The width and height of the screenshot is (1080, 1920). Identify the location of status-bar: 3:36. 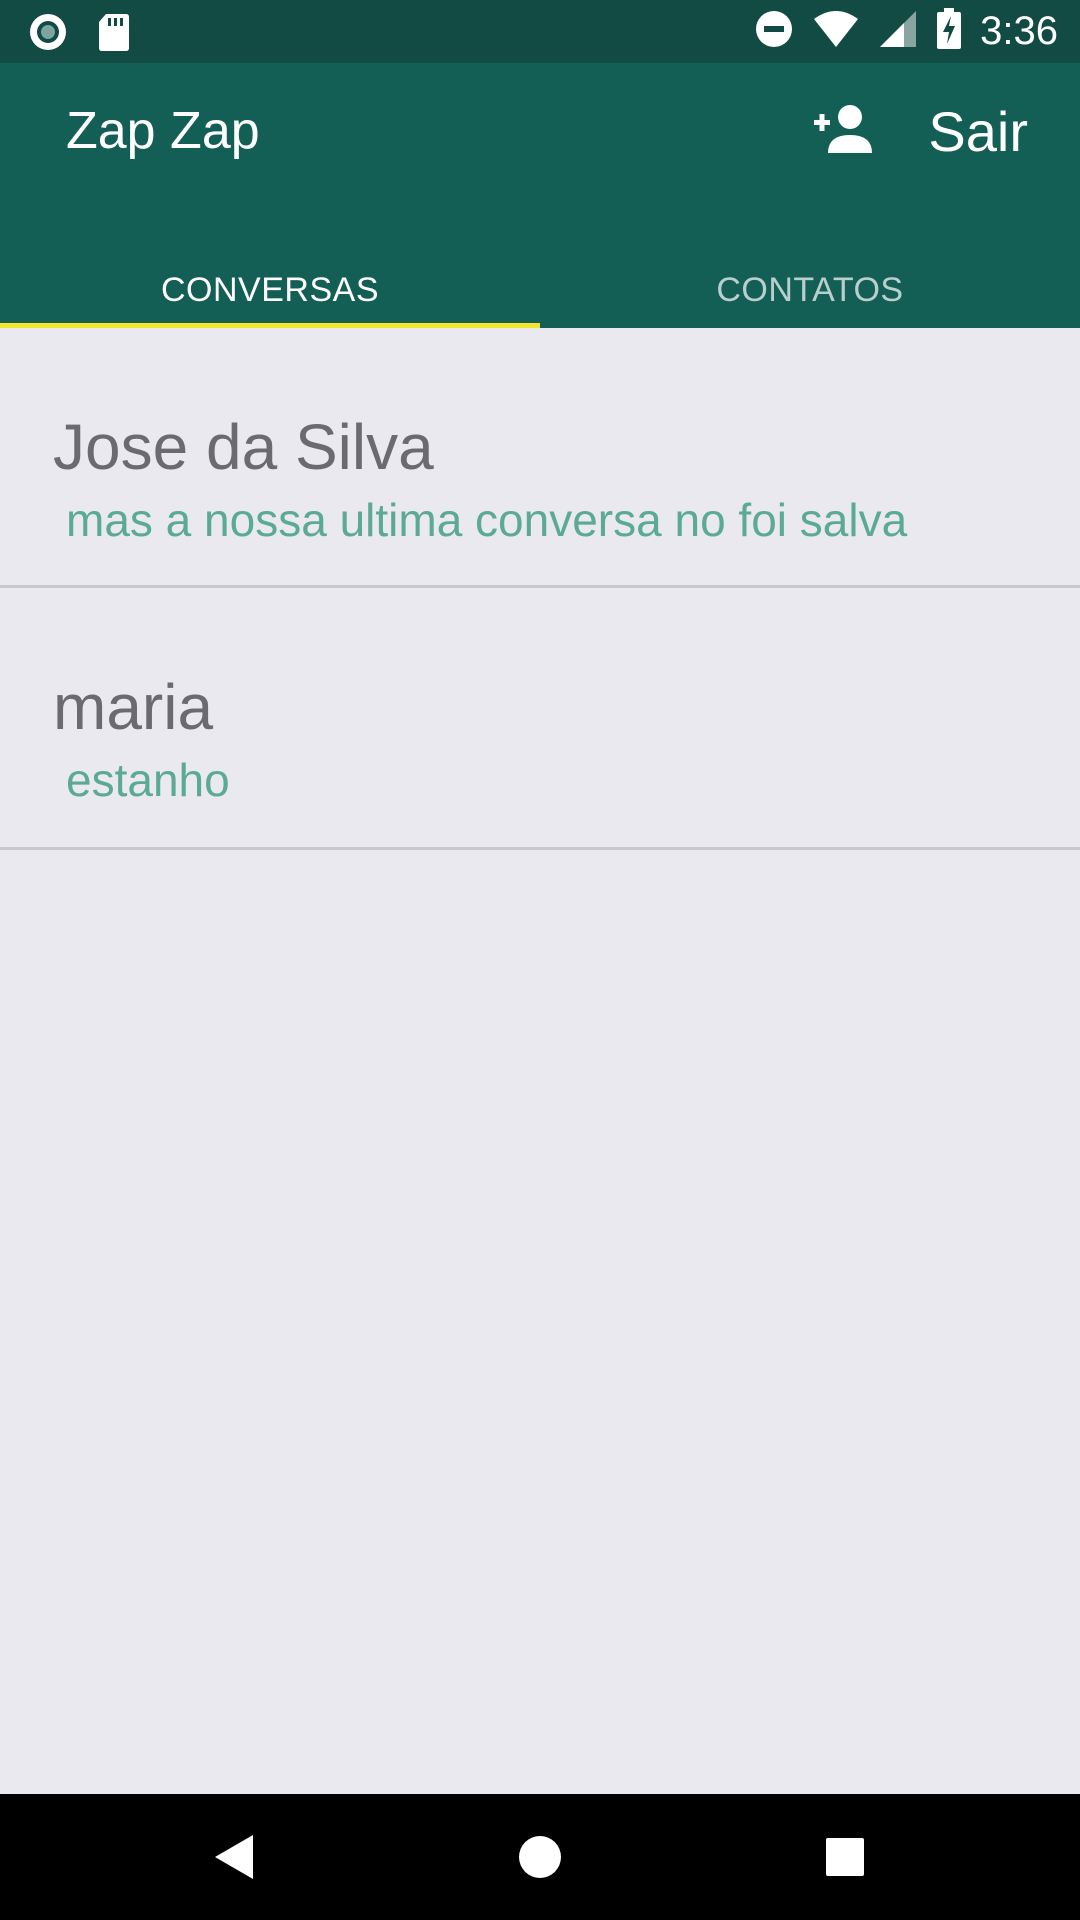
(540, 31).